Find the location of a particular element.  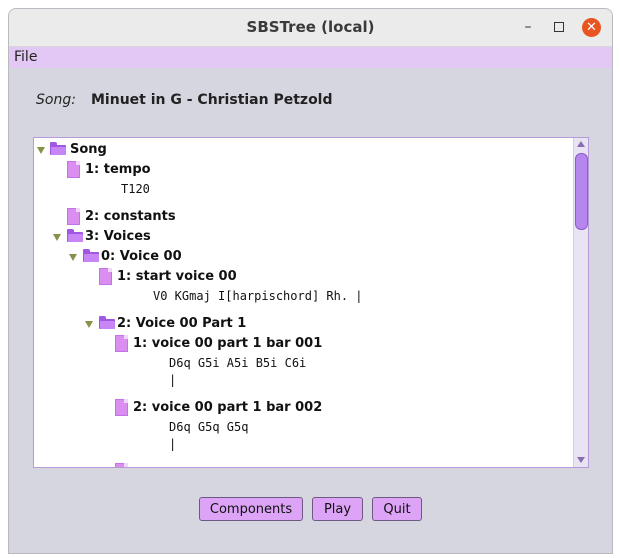

scroll-thumb is located at coordinates (581, 191).